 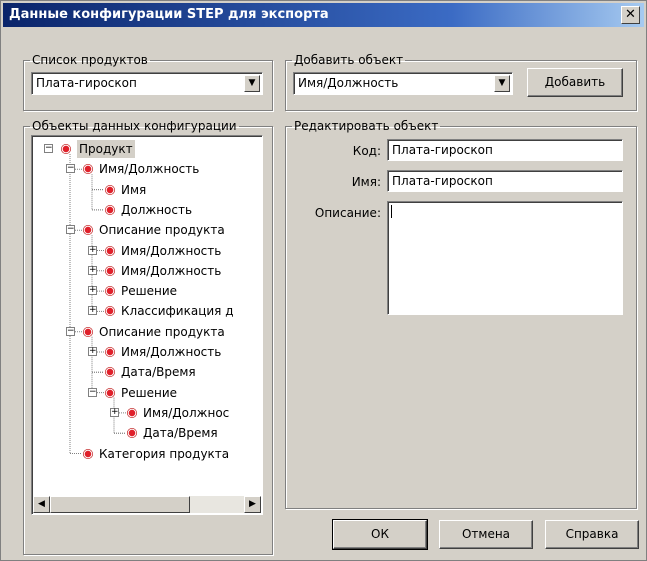 What do you see at coordinates (366, 126) in the screenshot?
I see `edit-object-legend: Редактировать объект` at bounding box center [366, 126].